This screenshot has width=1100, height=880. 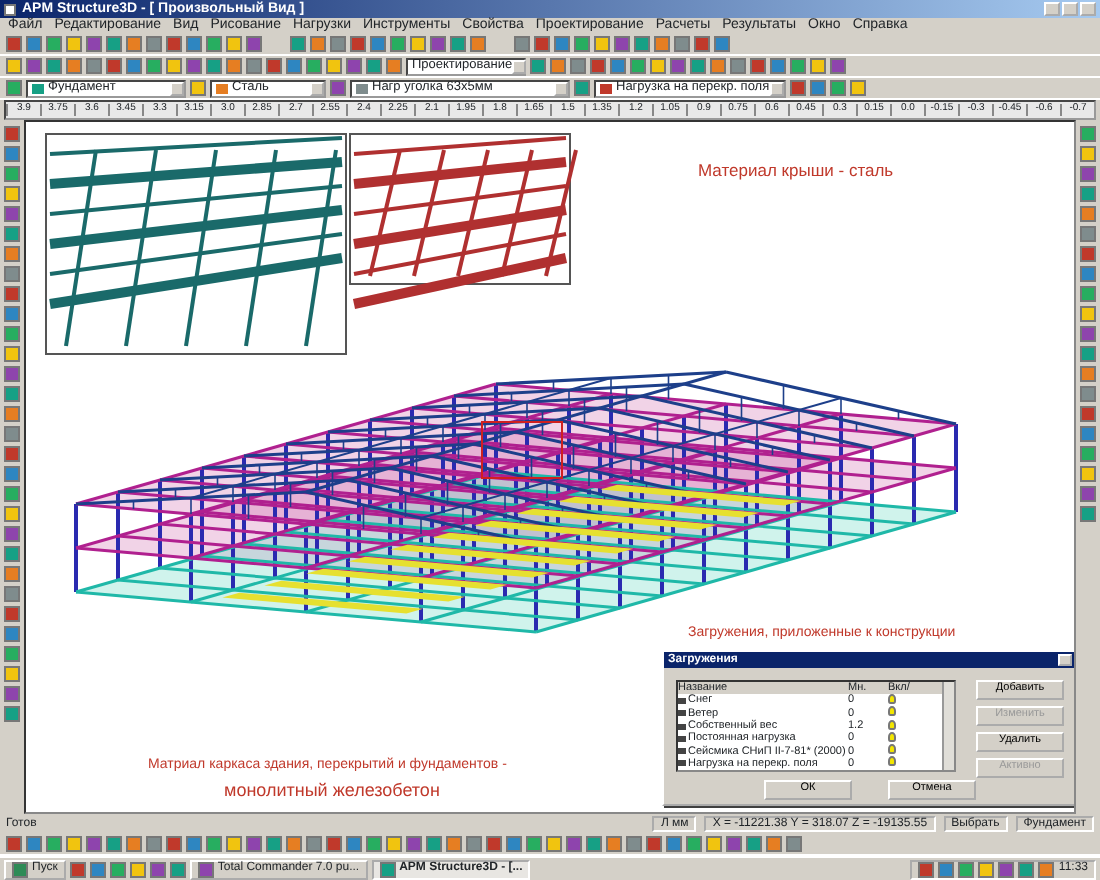 I want to click on zoom-frame, so click(x=522, y=450).